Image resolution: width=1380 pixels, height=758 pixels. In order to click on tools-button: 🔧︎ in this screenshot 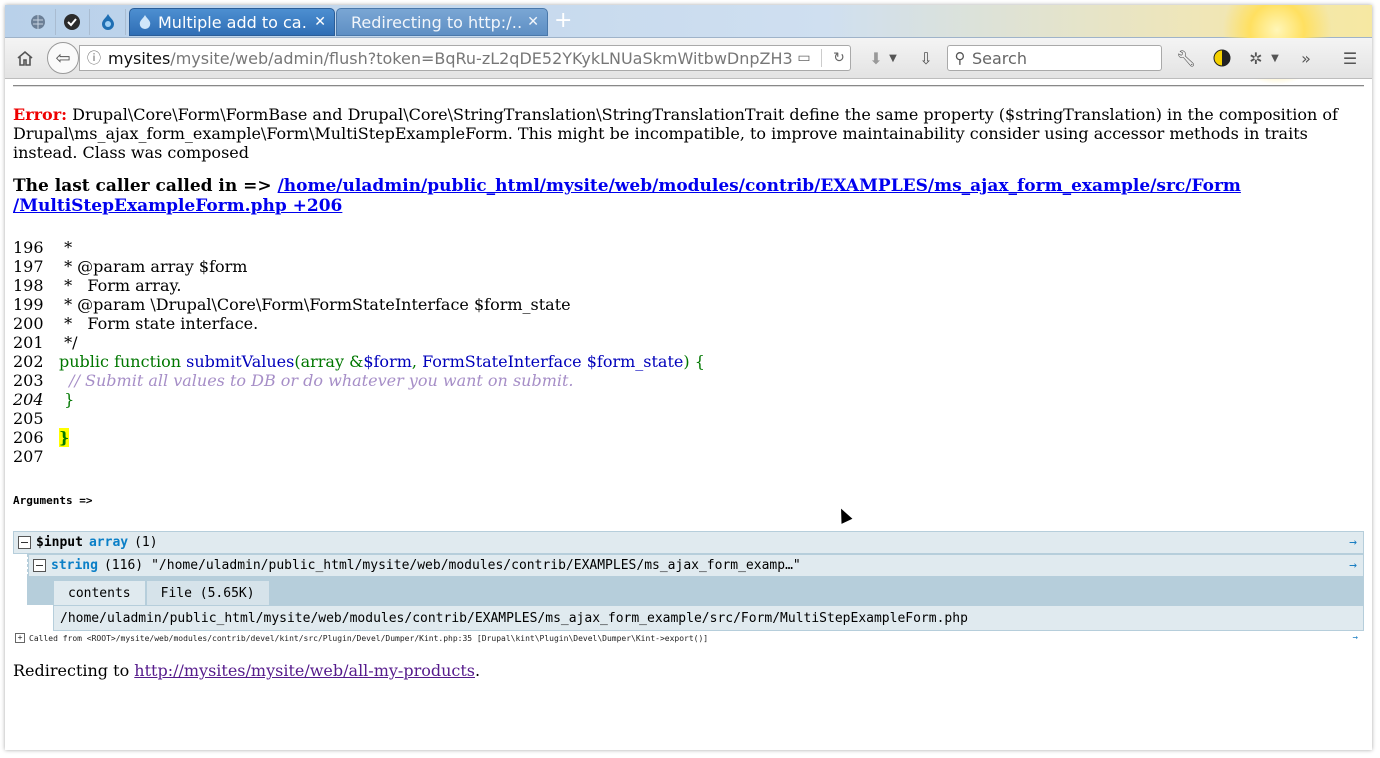, I will do `click(1186, 58)`.